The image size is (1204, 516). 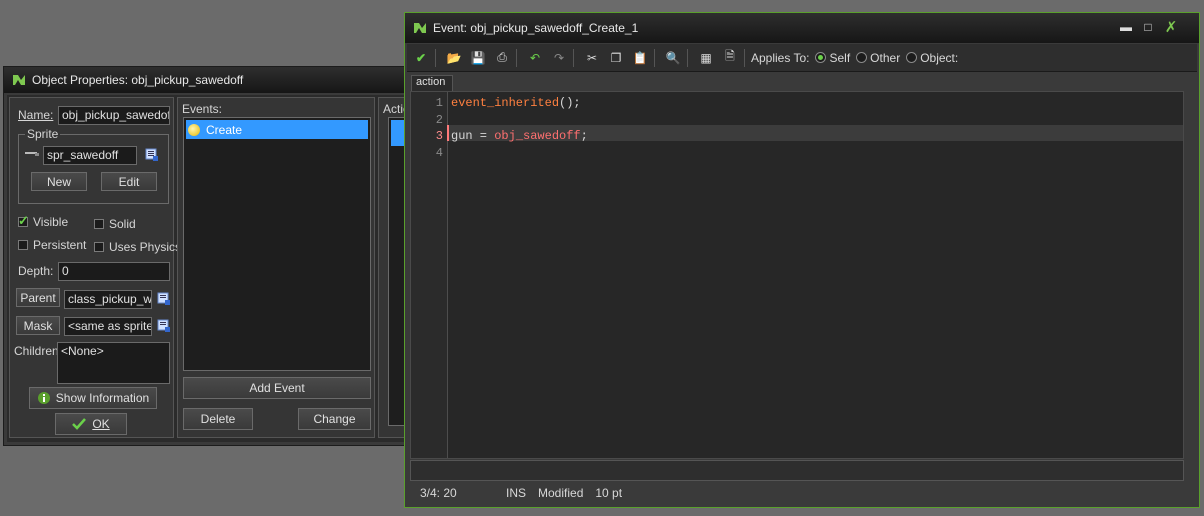 What do you see at coordinates (108, 326) in the screenshot?
I see `mask-input: <same as sprite>` at bounding box center [108, 326].